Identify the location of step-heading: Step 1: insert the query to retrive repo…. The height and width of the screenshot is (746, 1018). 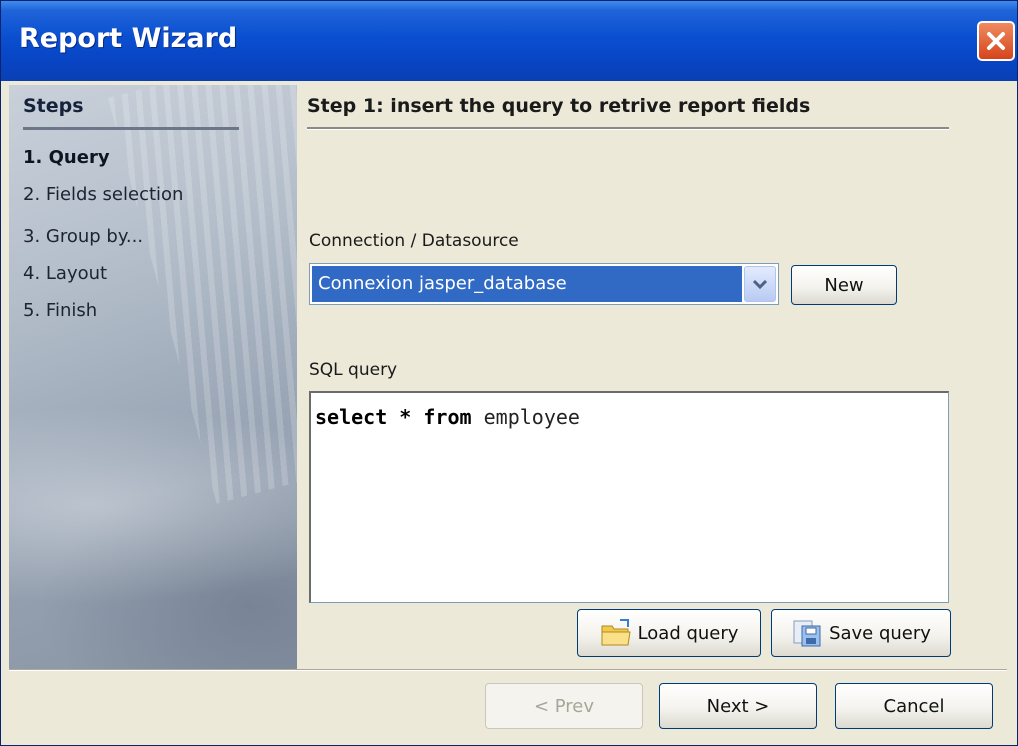
(559, 106).